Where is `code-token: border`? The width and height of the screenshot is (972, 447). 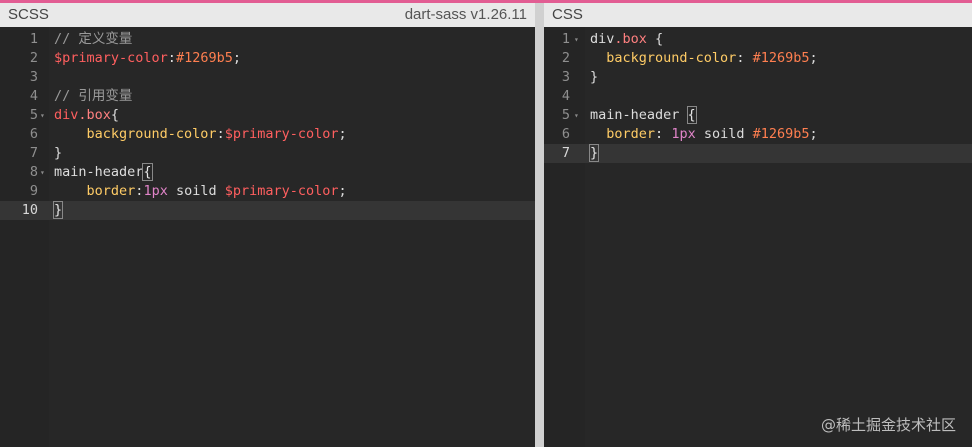 code-token: border is located at coordinates (631, 134).